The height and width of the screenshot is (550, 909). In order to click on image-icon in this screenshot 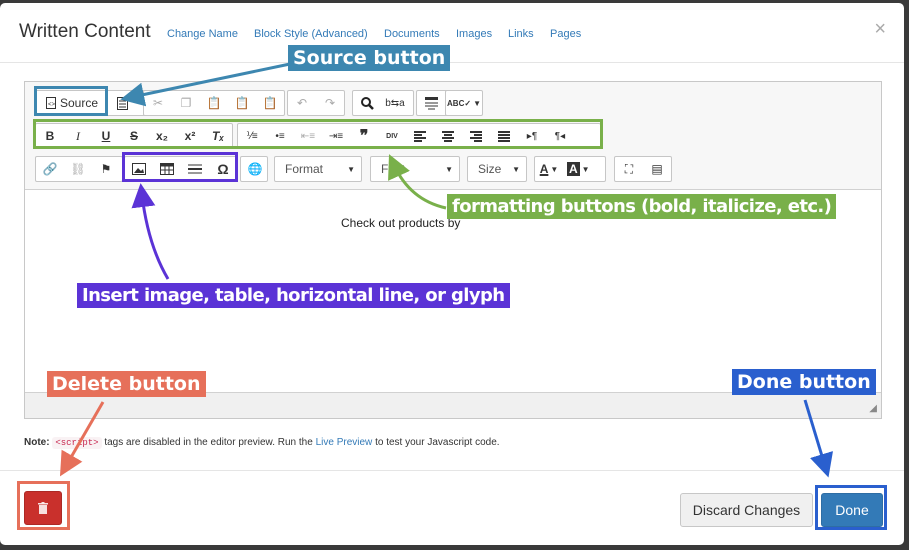, I will do `click(139, 169)`.